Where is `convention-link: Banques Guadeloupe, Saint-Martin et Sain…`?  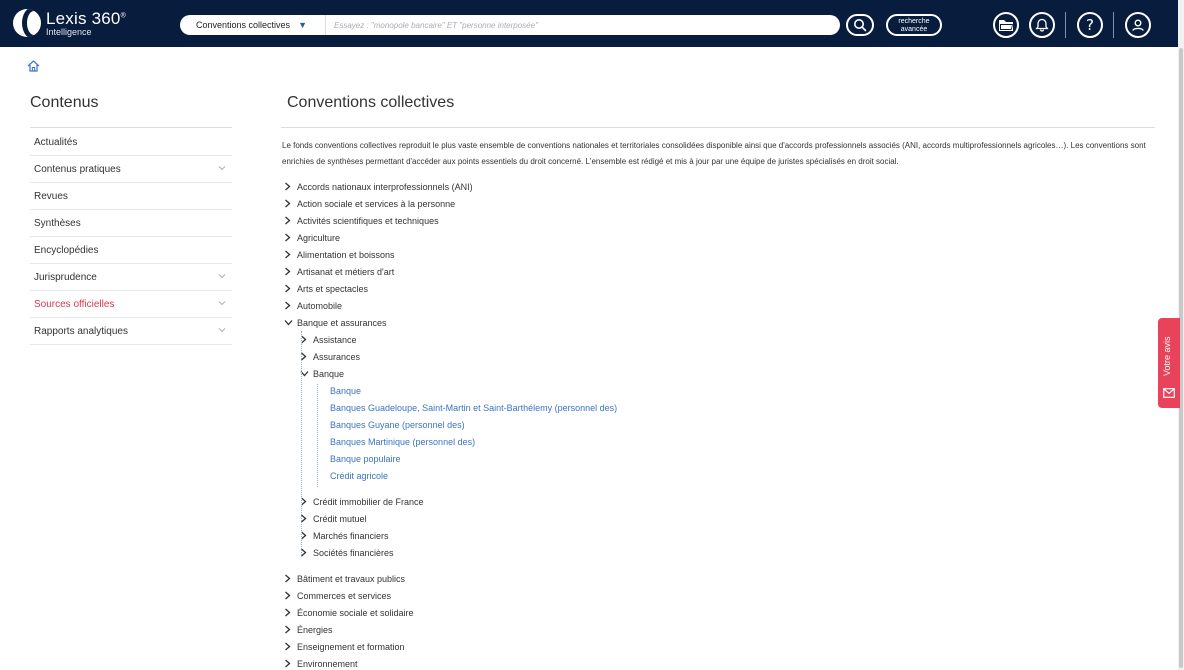
convention-link: Banques Guadeloupe, Saint-Martin et Sain… is located at coordinates (714, 407).